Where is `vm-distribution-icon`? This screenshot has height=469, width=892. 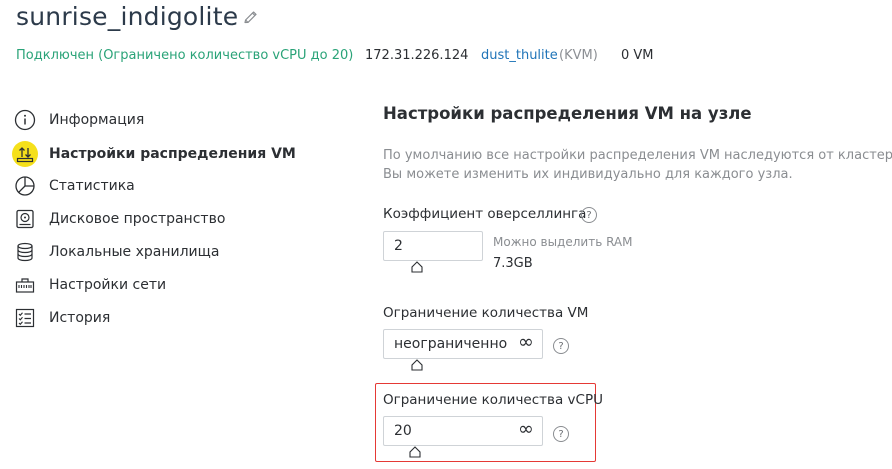 vm-distribution-icon is located at coordinates (25, 154).